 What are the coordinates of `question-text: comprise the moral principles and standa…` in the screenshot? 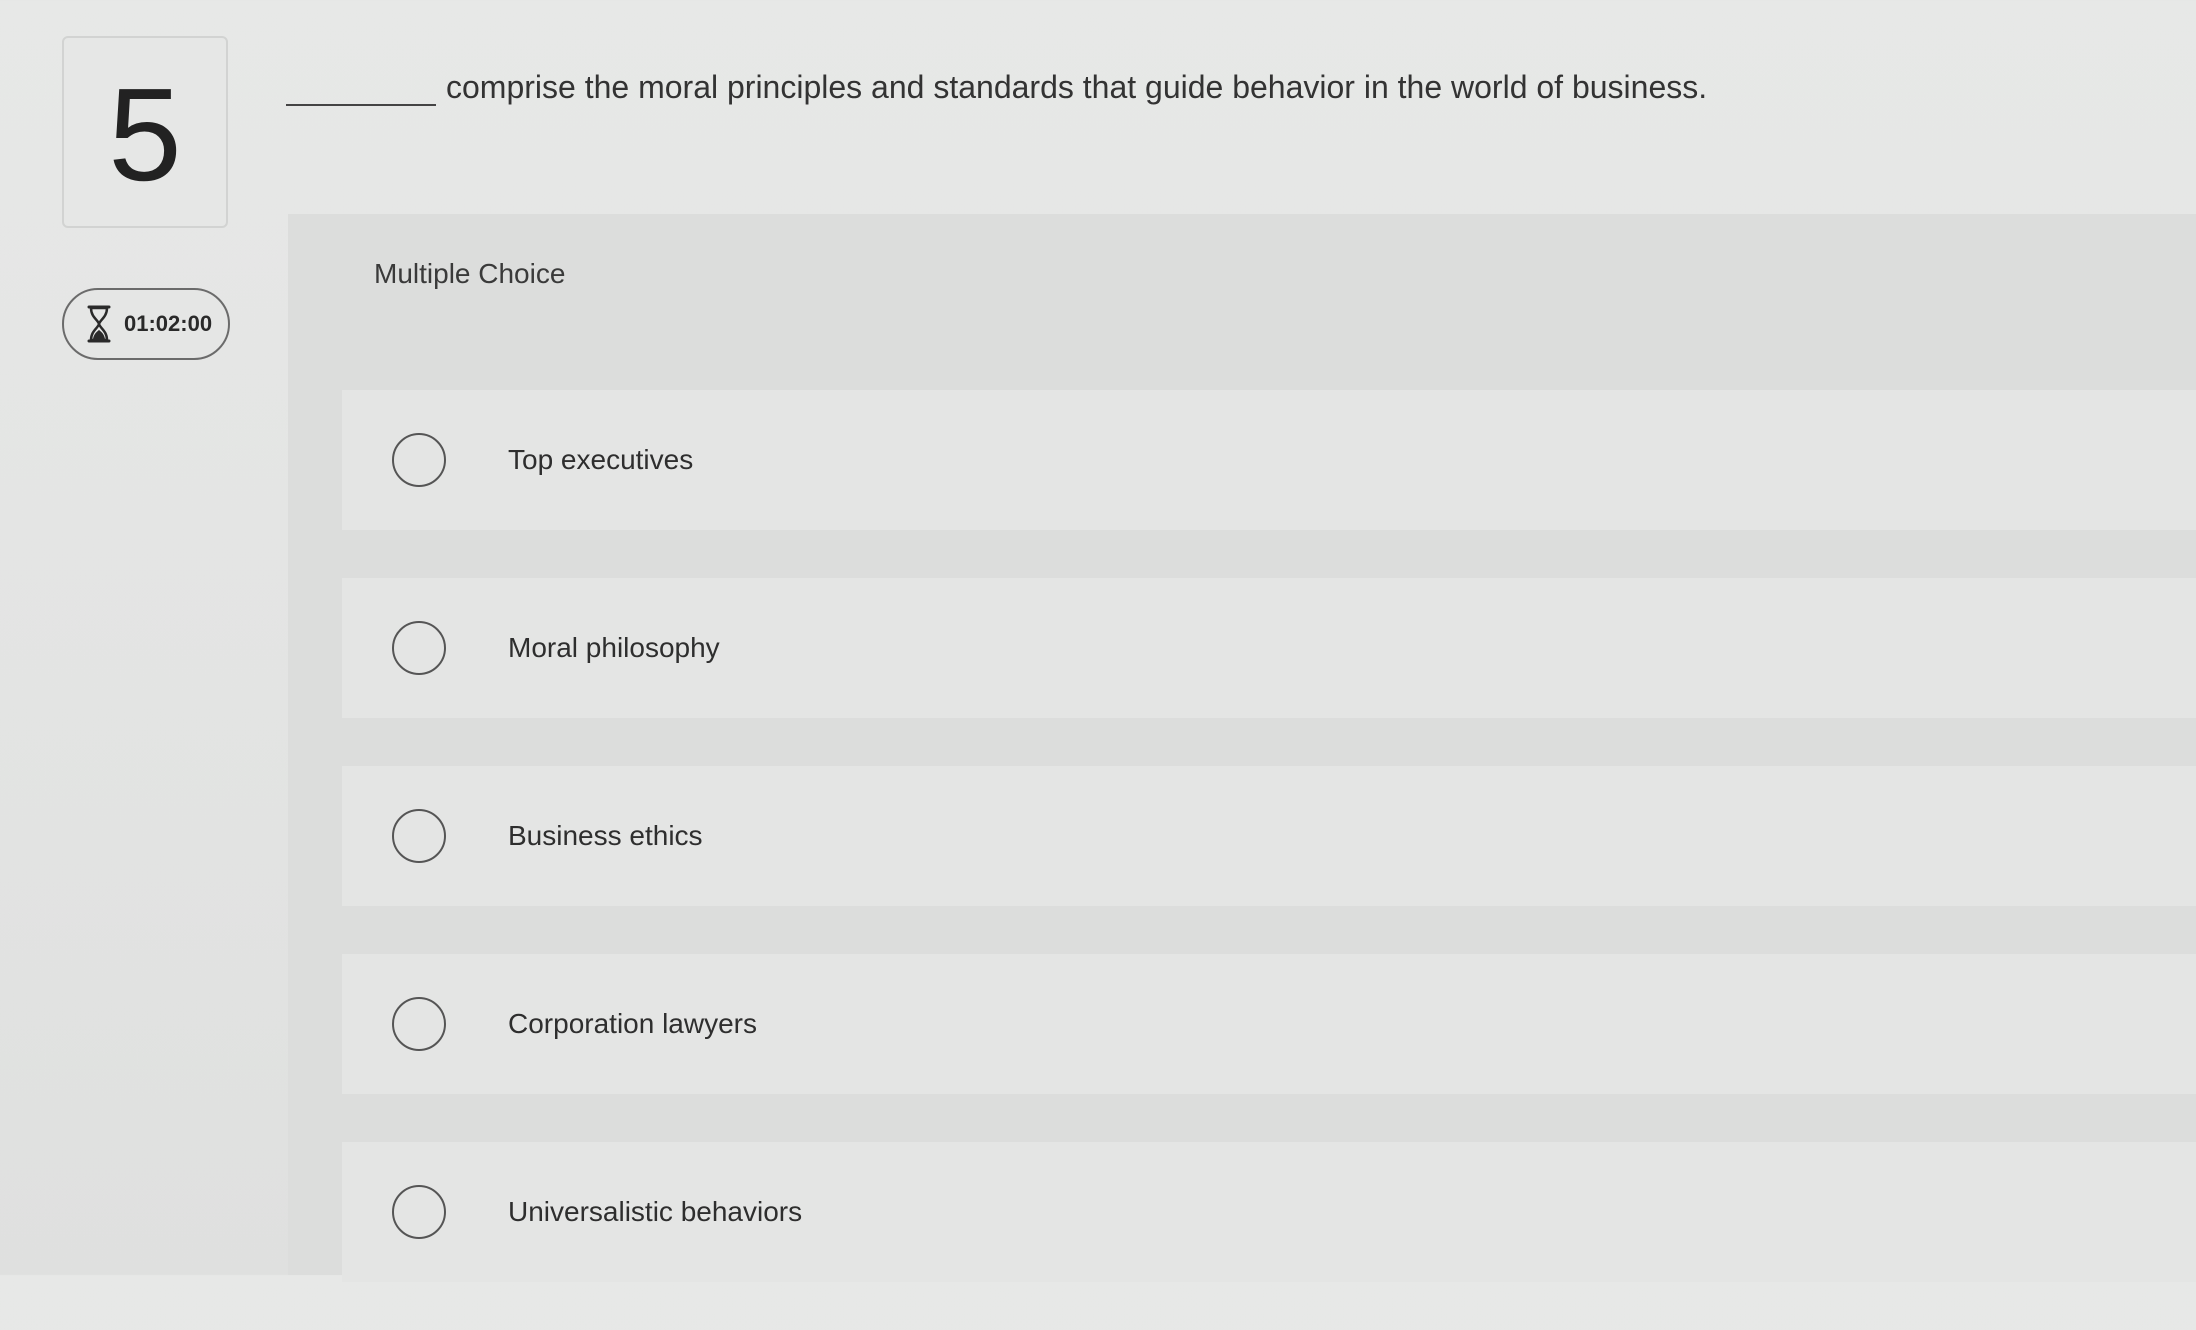 It's located at (1077, 87).